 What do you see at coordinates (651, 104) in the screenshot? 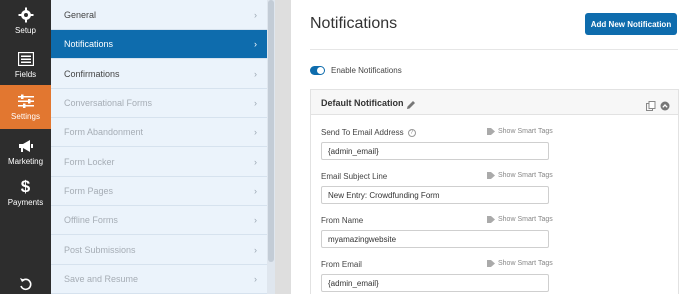
I see `duplicate-icon` at bounding box center [651, 104].